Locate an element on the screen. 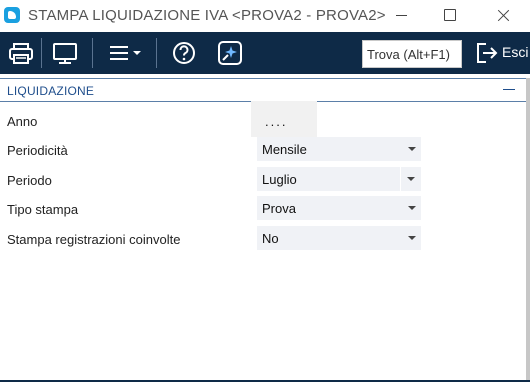  printer-icon is located at coordinates (21, 53).